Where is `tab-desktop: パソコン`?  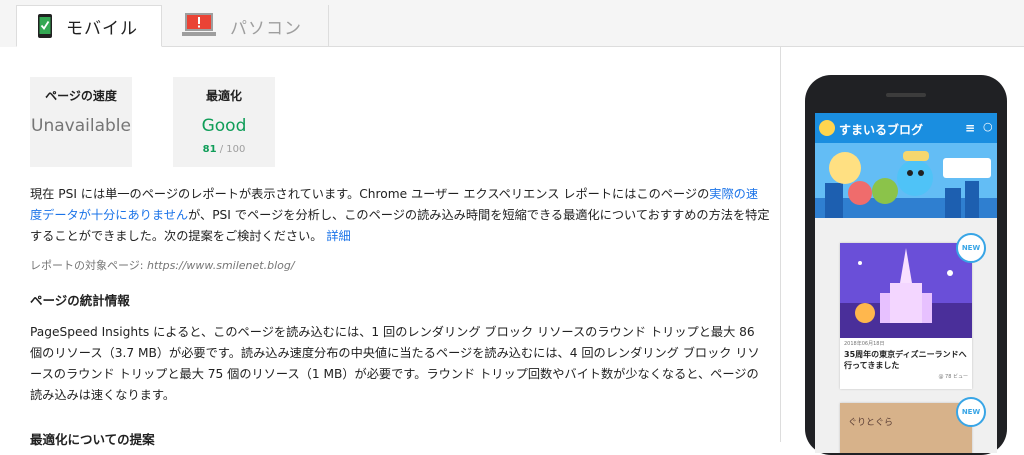 tab-desktop: パソコン is located at coordinates (245, 26).